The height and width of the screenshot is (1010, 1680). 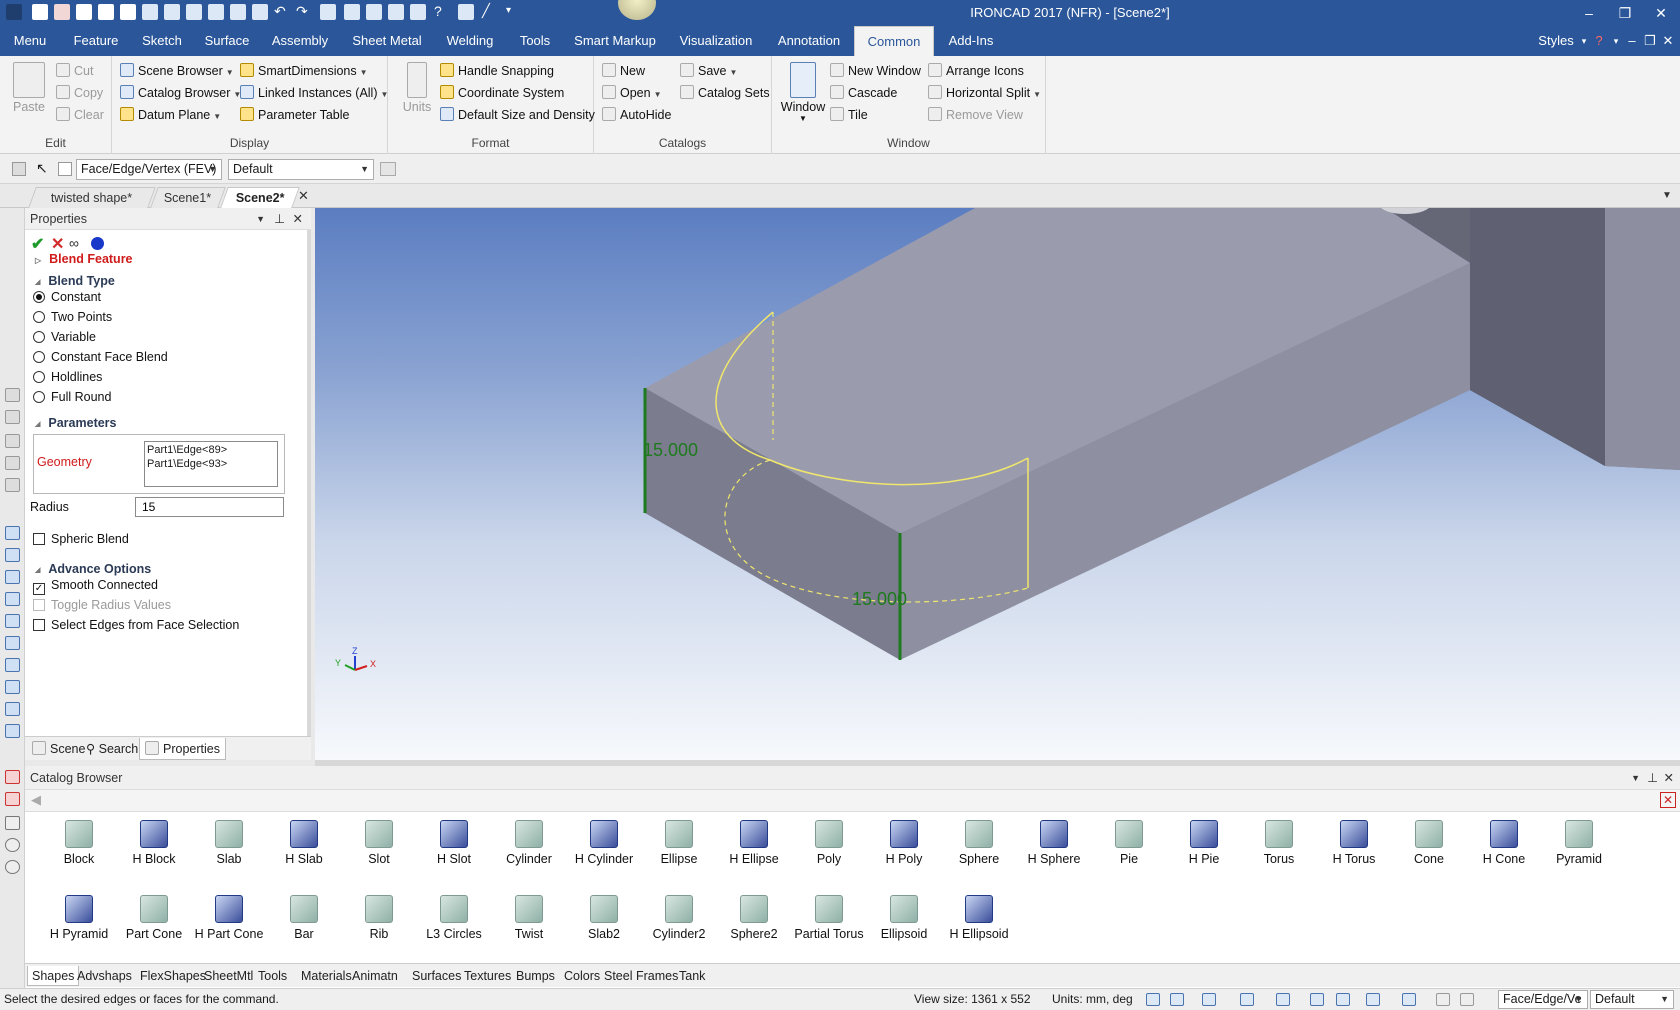 I want to click on catalog-item-h-pie: H Pie, so click(x=1204, y=850).